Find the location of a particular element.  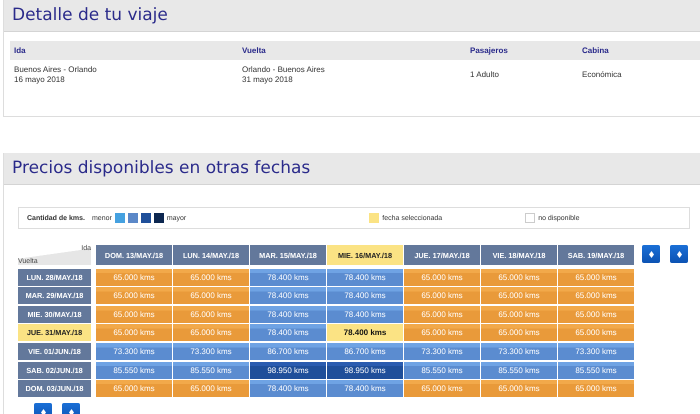

trip-detail-text: 31 mayo 2018 is located at coordinates (268, 80).